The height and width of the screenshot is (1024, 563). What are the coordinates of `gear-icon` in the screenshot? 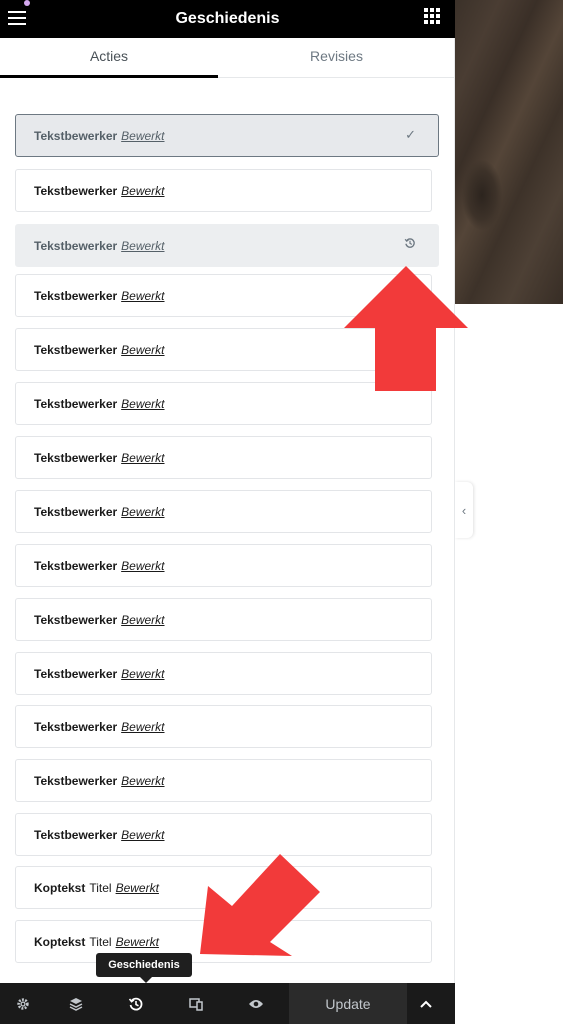 It's located at (23, 1003).